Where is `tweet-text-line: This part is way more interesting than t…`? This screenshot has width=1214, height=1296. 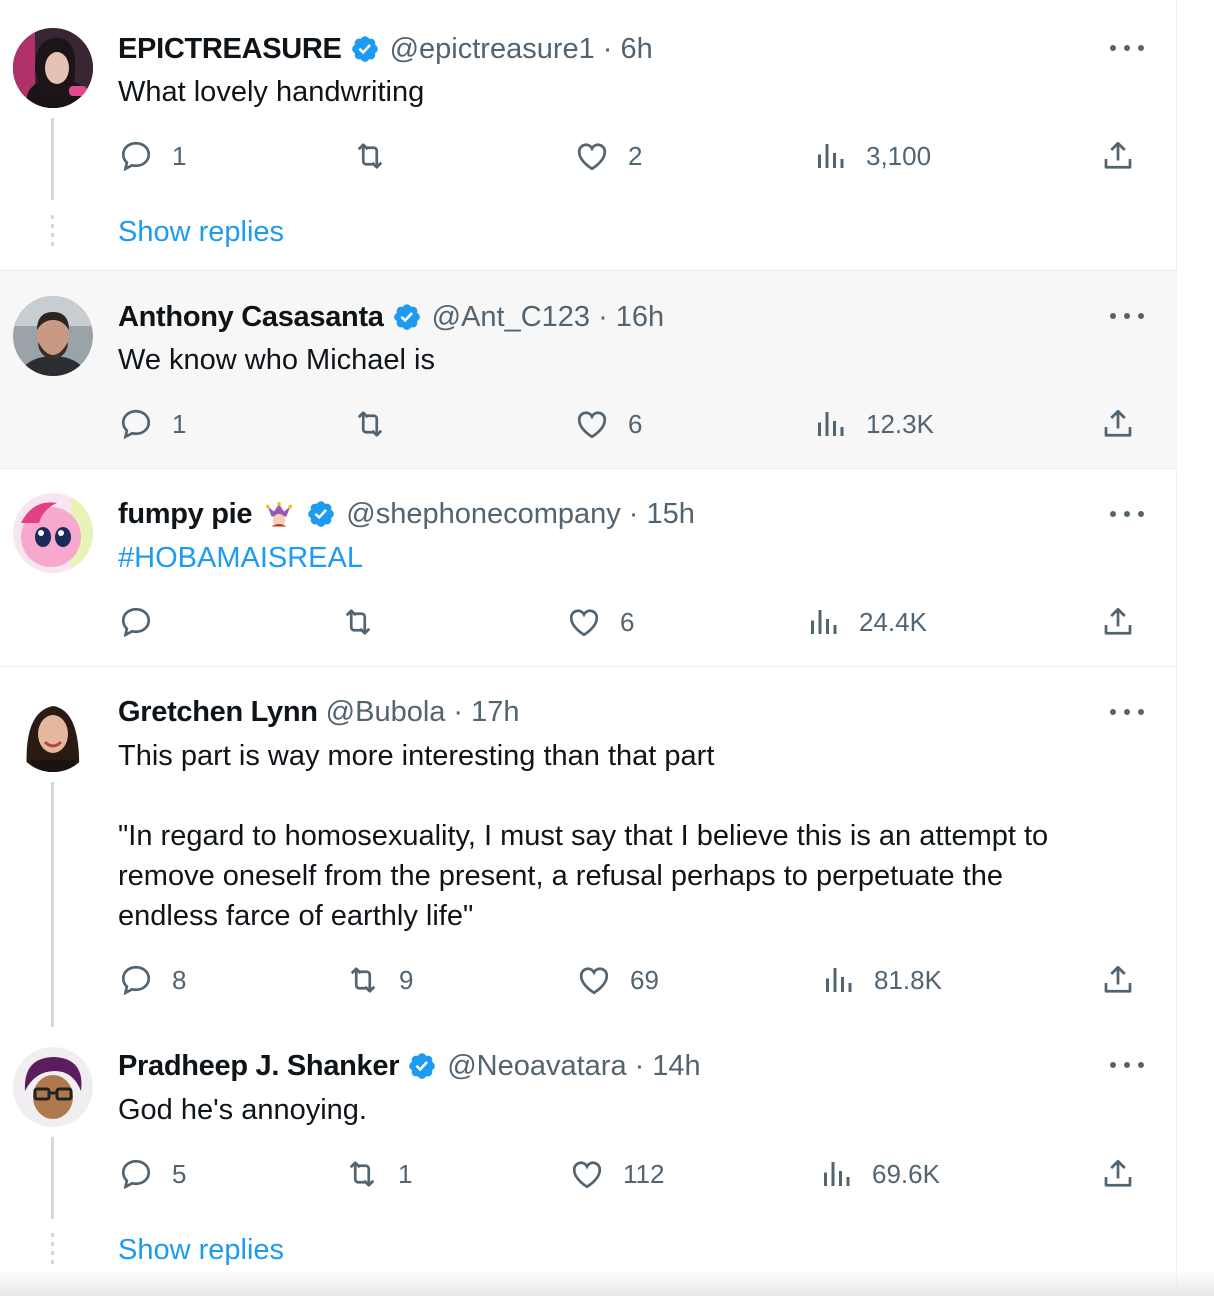 tweet-text-line: This part is way more interesting than t… is located at coordinates (416, 756).